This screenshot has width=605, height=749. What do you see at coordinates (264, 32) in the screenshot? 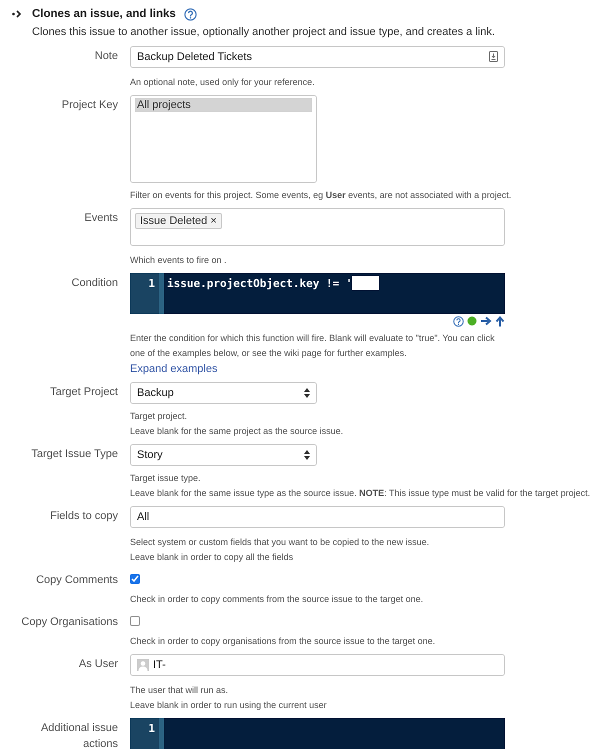
I see `section-description: Clones this issue to another issue, optionally another project and issue type, and creates a link.` at bounding box center [264, 32].